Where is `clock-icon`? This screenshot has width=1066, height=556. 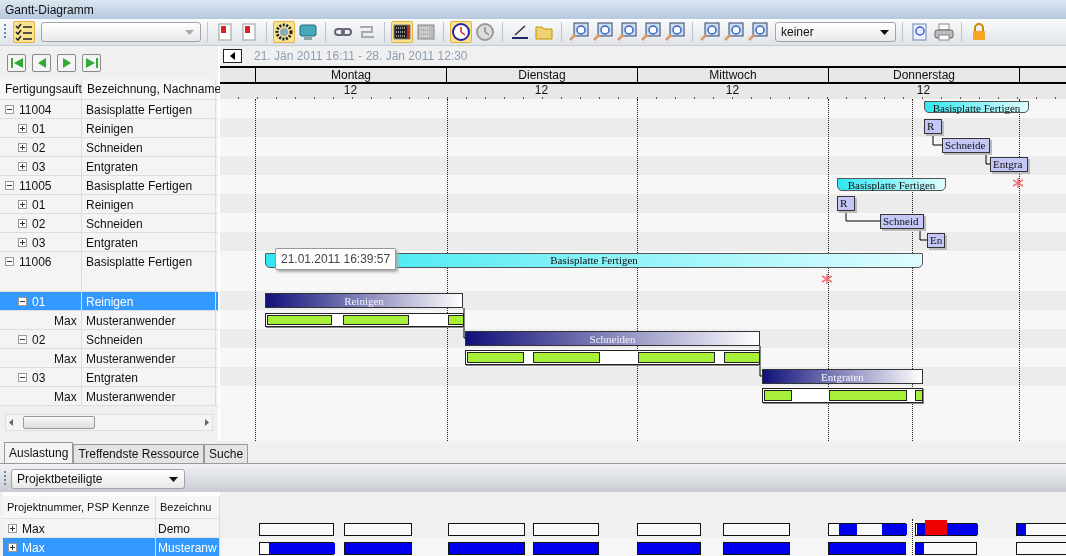
clock-icon is located at coordinates (485, 32).